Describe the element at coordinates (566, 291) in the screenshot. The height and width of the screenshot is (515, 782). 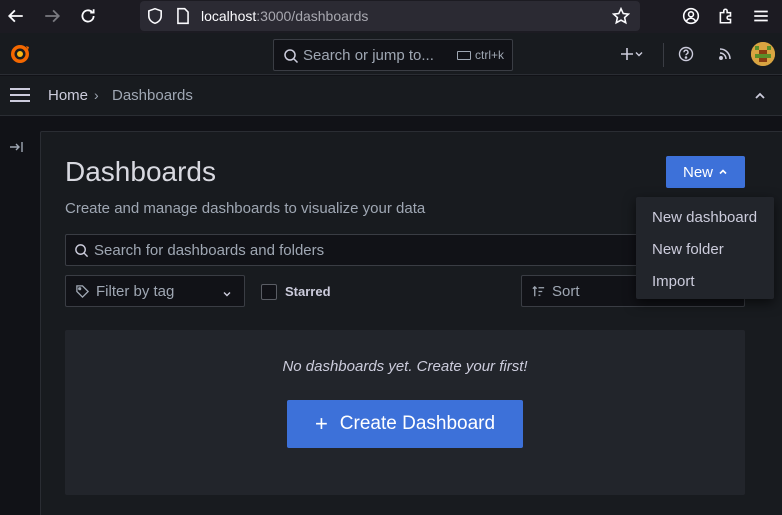
I see `sort-placeholder: Sort` at that location.